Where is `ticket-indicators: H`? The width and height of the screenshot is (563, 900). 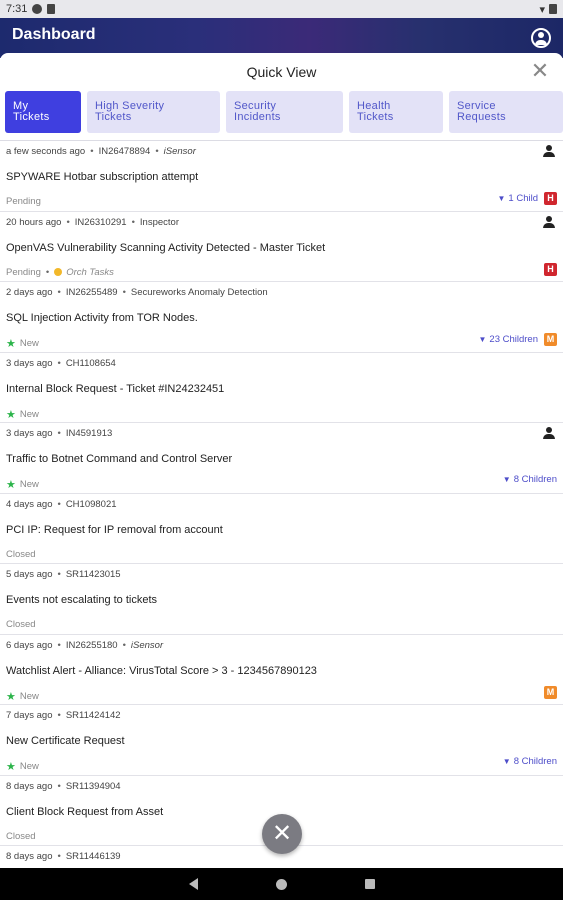 ticket-indicators: H is located at coordinates (550, 269).